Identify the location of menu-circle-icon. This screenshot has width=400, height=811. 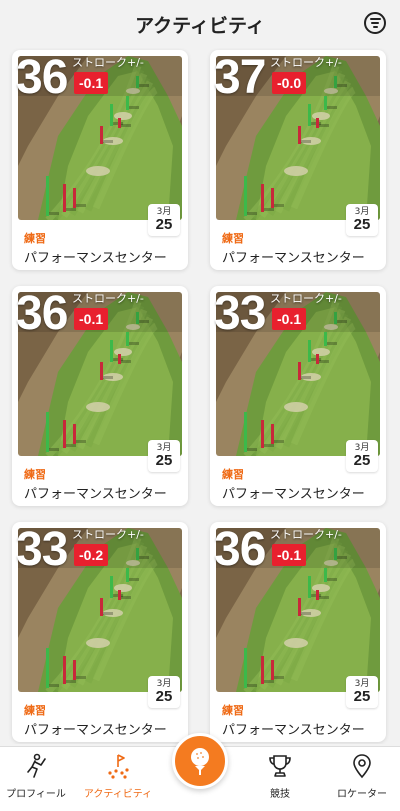
(375, 23).